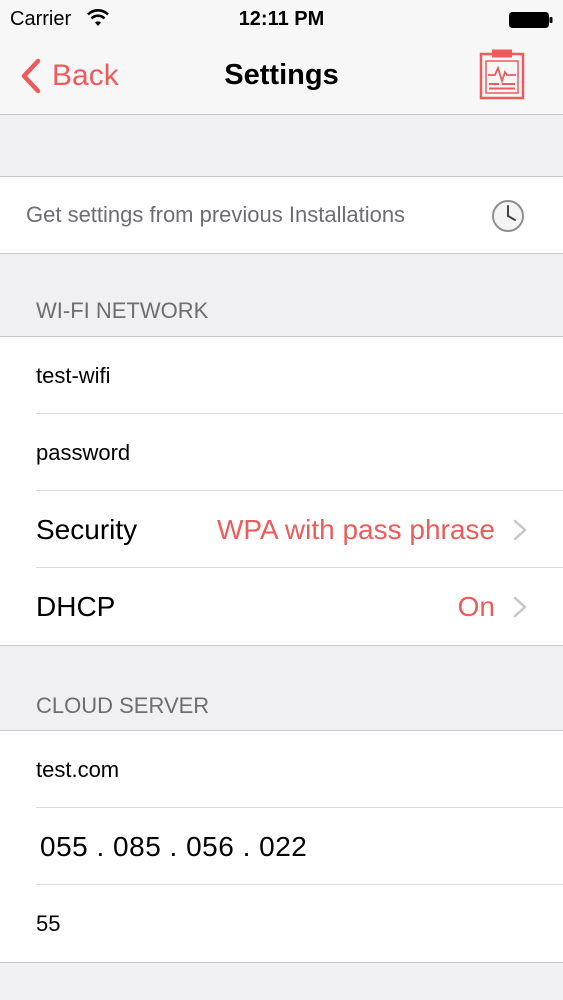 Image resolution: width=563 pixels, height=1000 pixels. I want to click on security-value: WPA with pass phrase, so click(355, 529).